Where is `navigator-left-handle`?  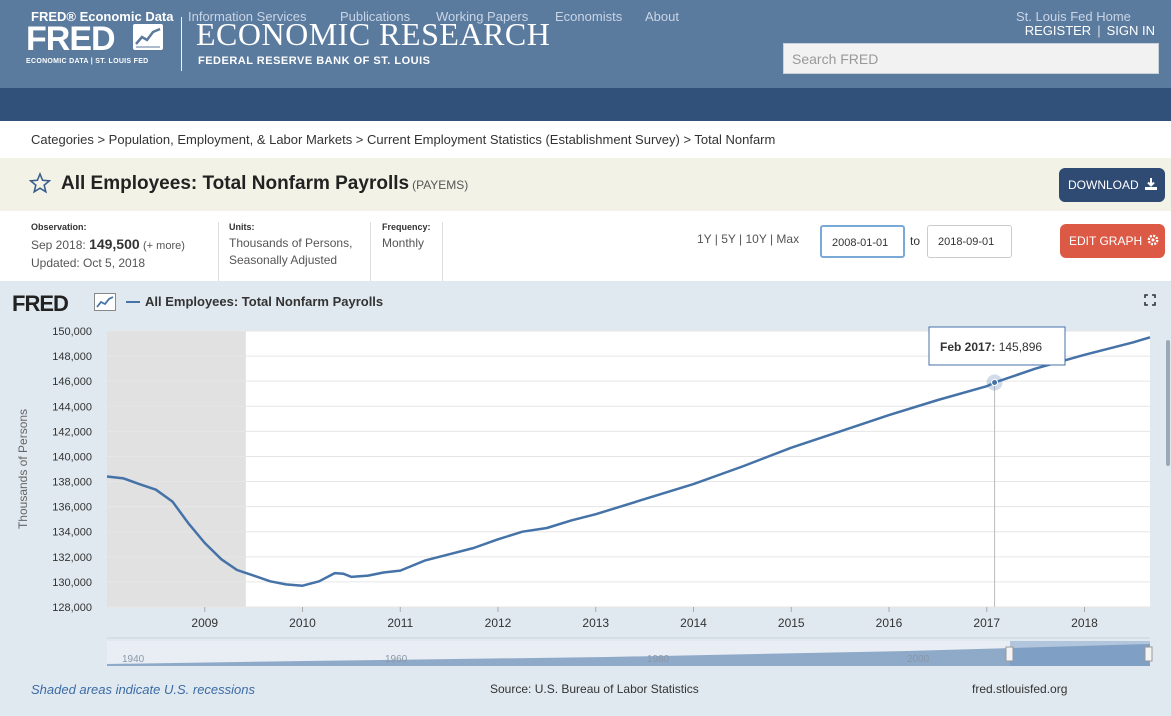 navigator-left-handle is located at coordinates (1009, 654).